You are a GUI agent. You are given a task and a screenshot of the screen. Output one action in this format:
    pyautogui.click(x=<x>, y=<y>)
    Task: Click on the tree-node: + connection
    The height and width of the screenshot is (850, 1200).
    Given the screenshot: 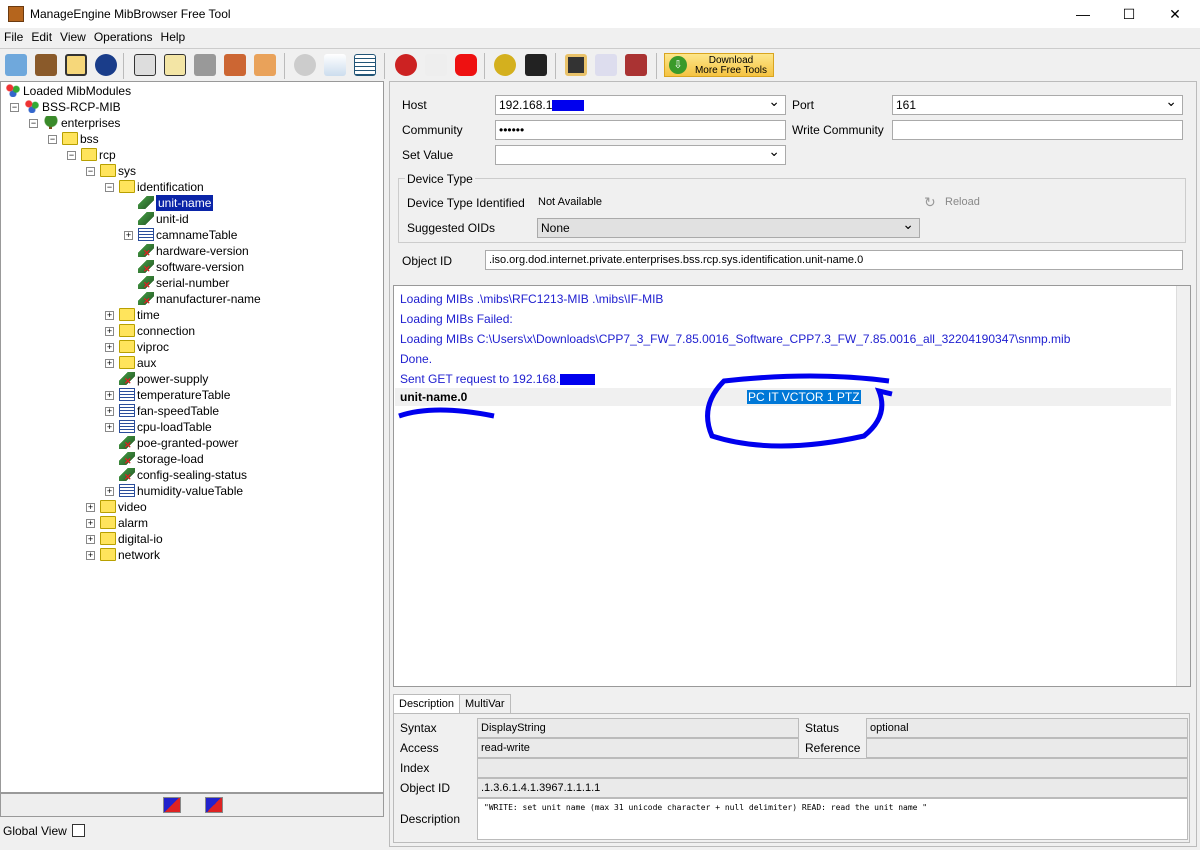 What is the action you would take?
    pyautogui.click(x=191, y=331)
    